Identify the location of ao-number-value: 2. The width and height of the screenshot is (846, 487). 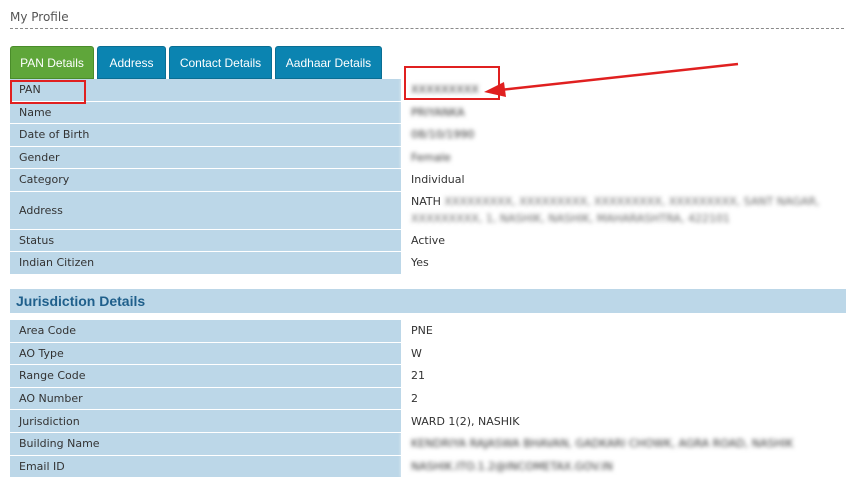
(624, 399).